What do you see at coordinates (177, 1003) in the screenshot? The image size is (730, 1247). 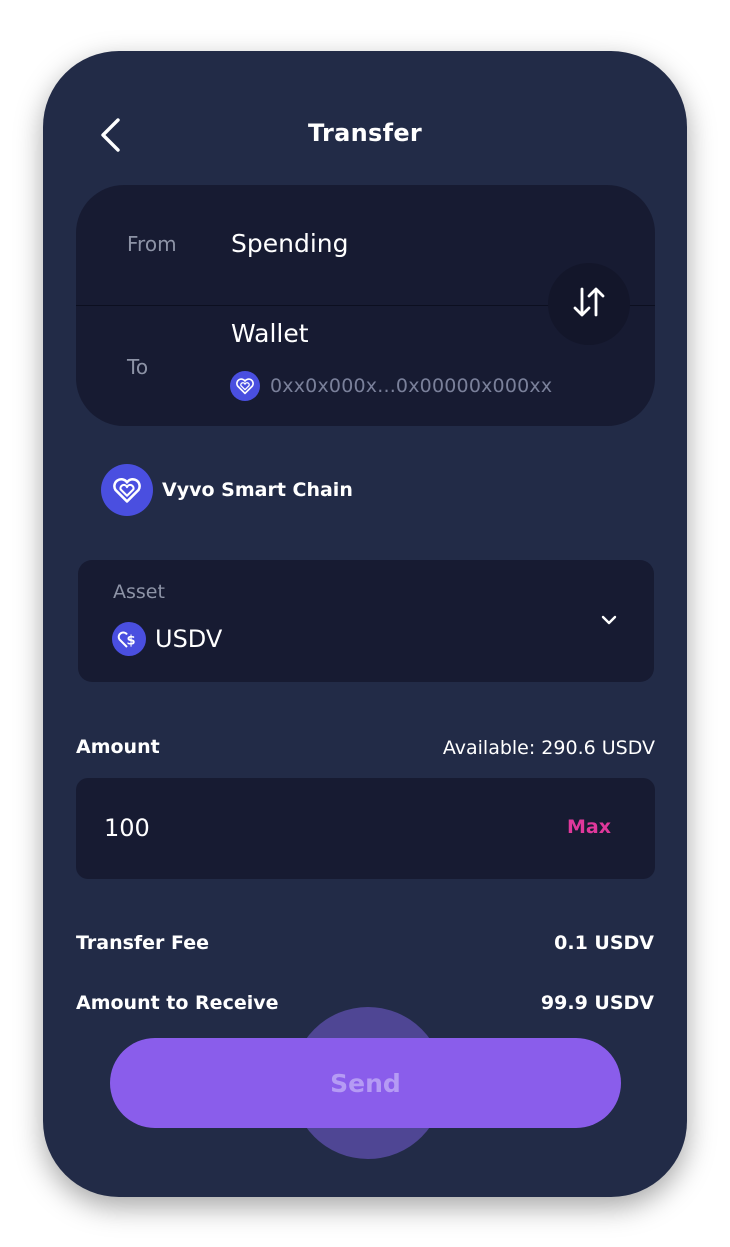 I see `receive-amount-label: Amount to Receive` at bounding box center [177, 1003].